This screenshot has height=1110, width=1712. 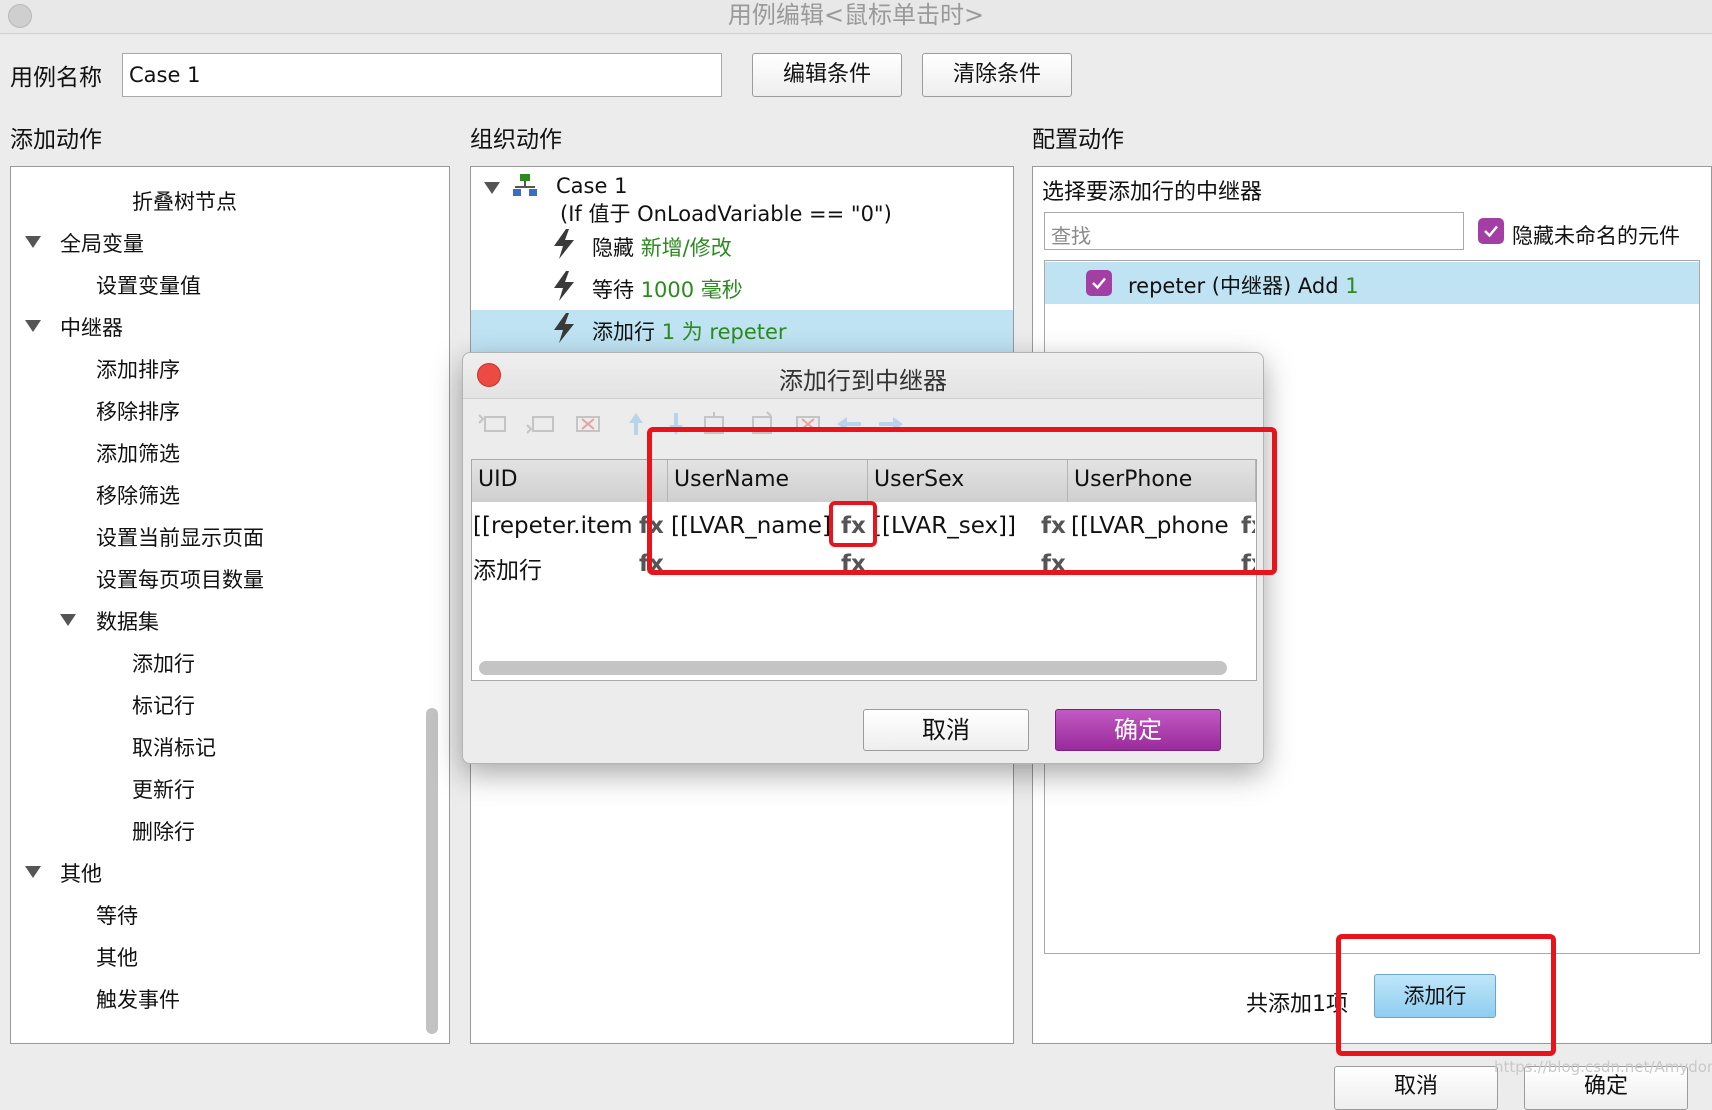 I want to click on tree-item-add-row: 添加行, so click(x=163, y=663).